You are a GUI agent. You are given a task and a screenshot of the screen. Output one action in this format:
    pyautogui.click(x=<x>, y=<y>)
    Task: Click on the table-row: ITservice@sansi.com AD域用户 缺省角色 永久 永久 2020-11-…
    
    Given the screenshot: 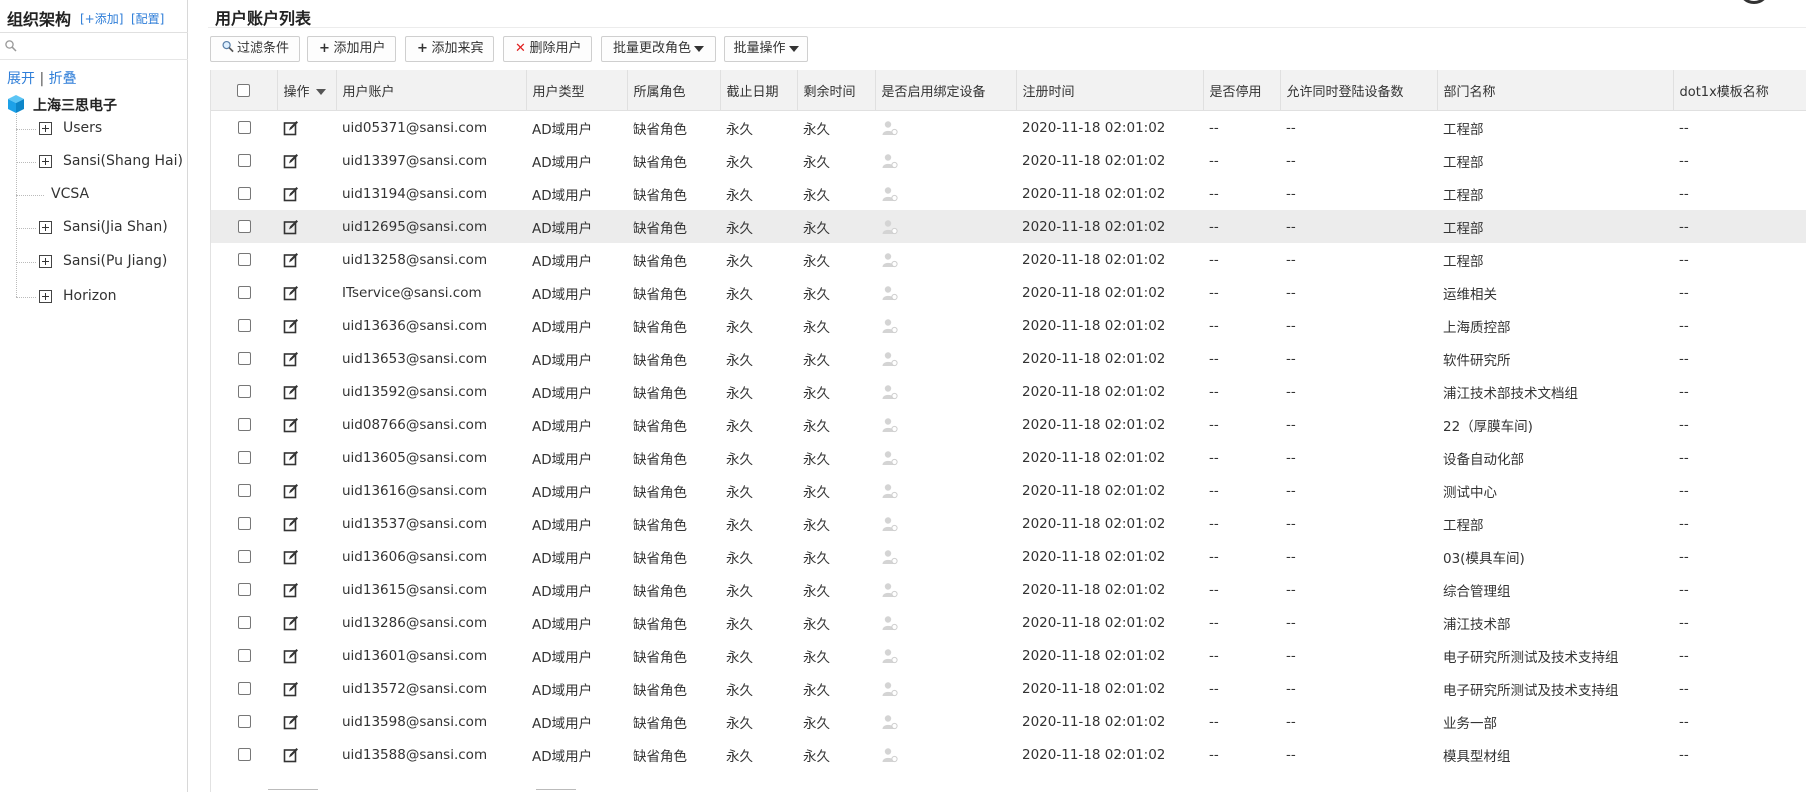 What is the action you would take?
    pyautogui.click(x=1008, y=292)
    